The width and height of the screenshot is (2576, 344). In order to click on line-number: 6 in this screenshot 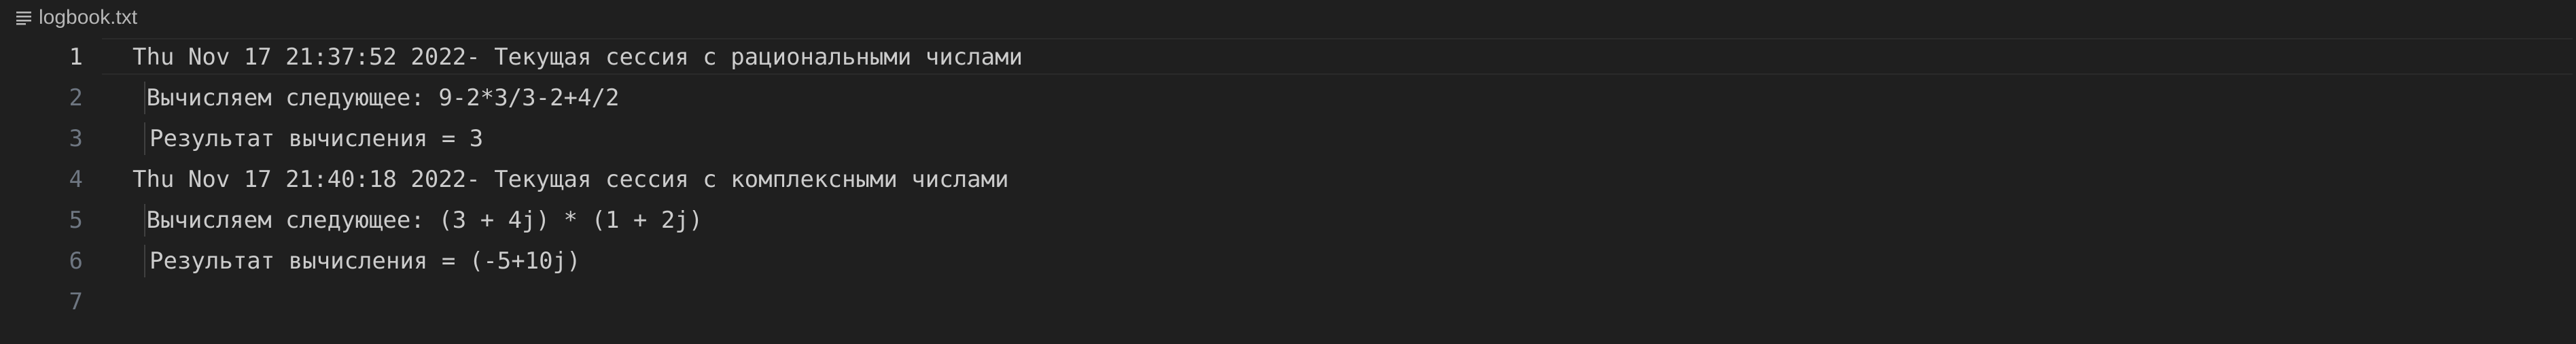, I will do `click(76, 261)`.